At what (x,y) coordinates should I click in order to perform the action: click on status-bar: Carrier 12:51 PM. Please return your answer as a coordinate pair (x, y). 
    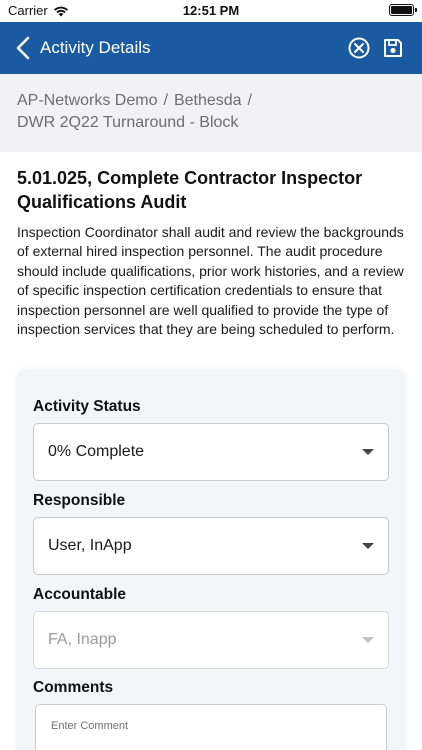
    Looking at the image, I should click on (211, 11).